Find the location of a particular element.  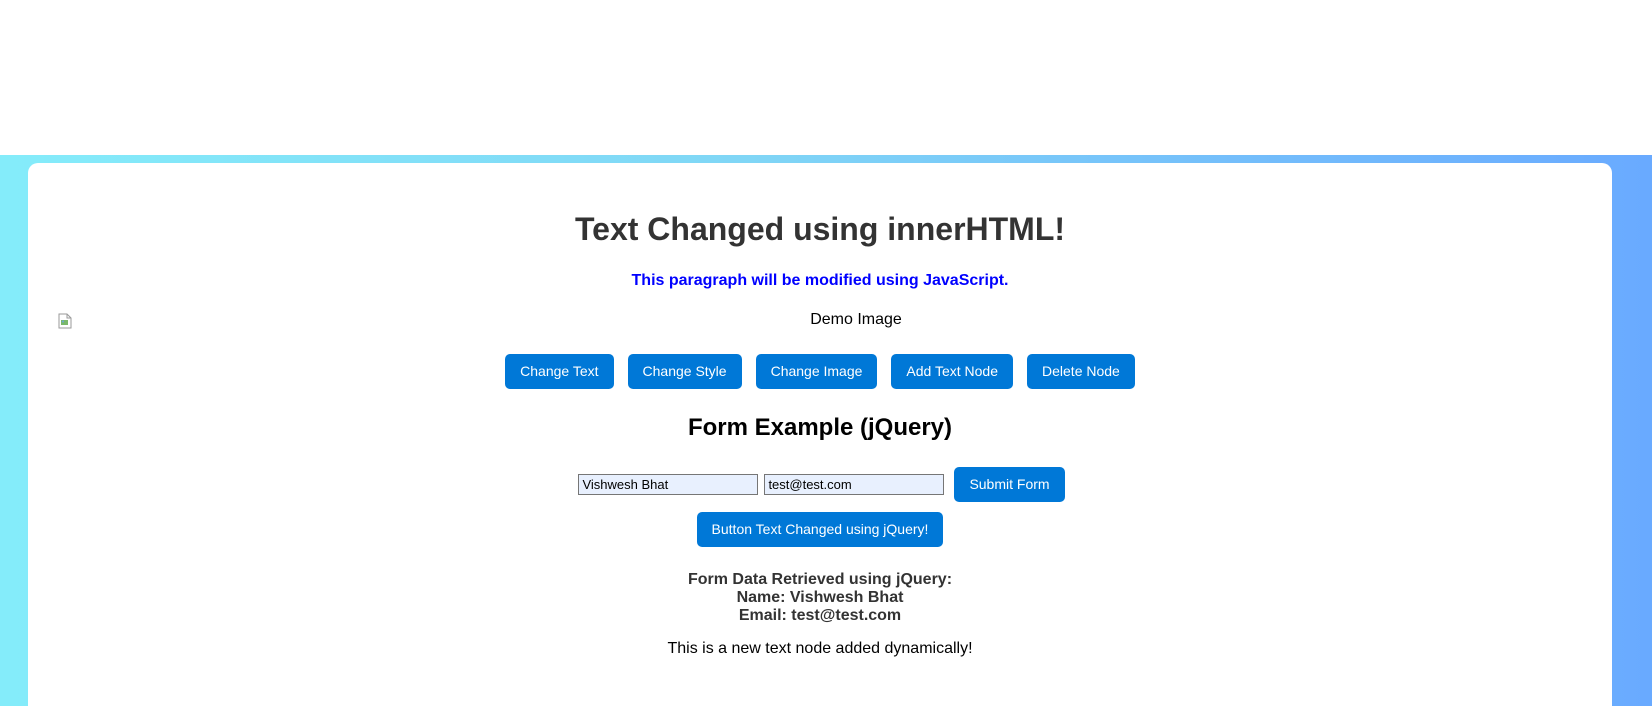

jquery-button-row: Button Text Changed using jQuery! is located at coordinates (820, 529).